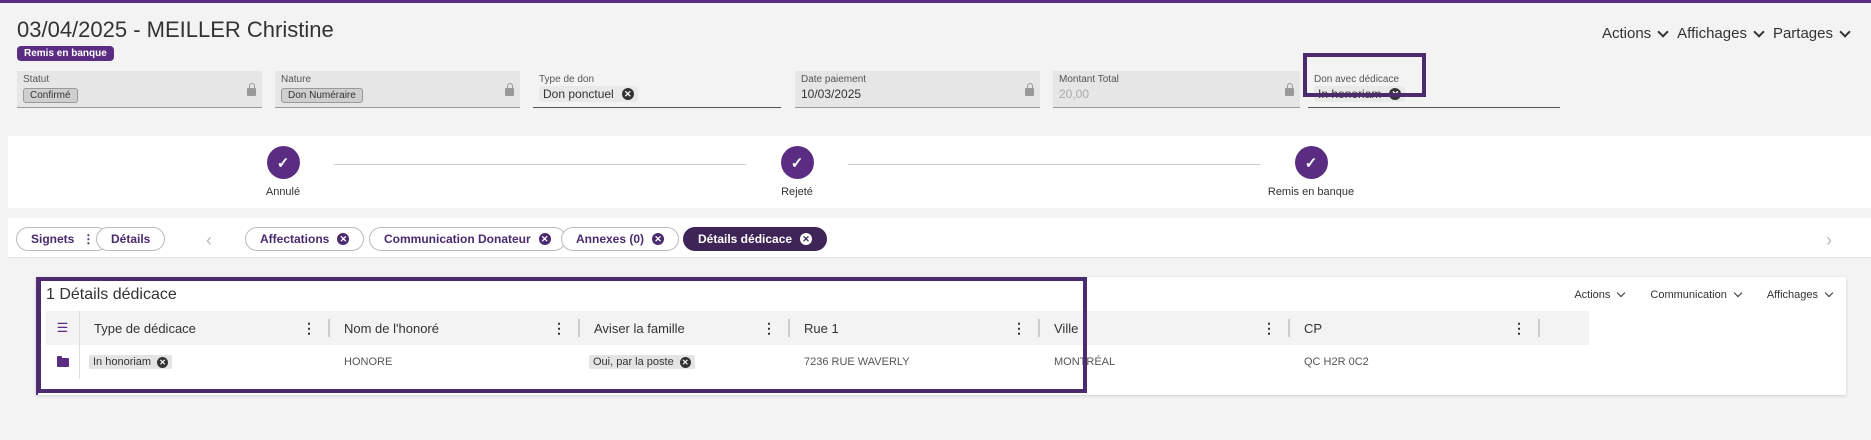  I want to click on column-title: CP, so click(1313, 328).